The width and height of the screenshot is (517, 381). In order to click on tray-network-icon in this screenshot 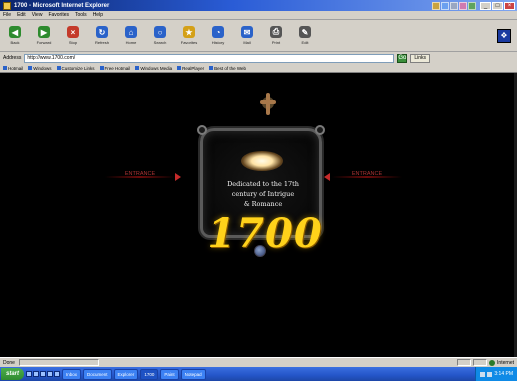, I will do `click(490, 374)`.